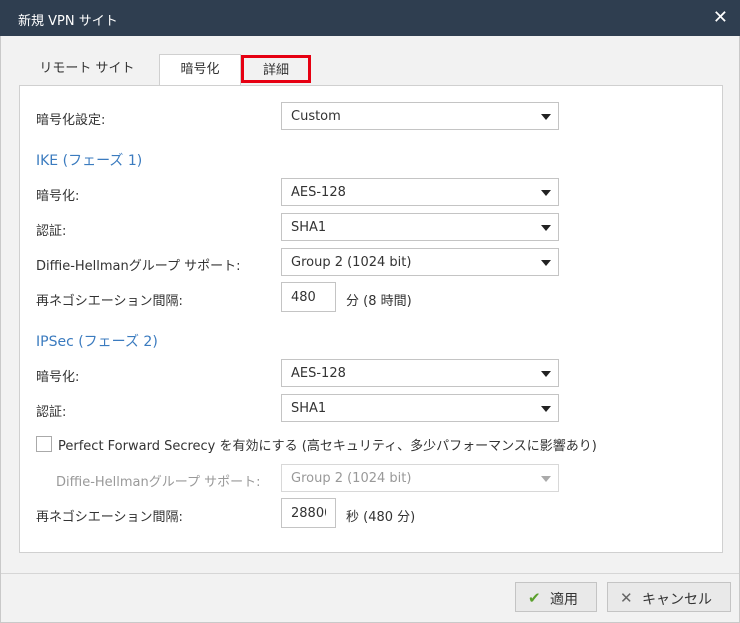  What do you see at coordinates (97, 342) in the screenshot?
I see `ipsec-heading: IPSec (フェーズ 2)` at bounding box center [97, 342].